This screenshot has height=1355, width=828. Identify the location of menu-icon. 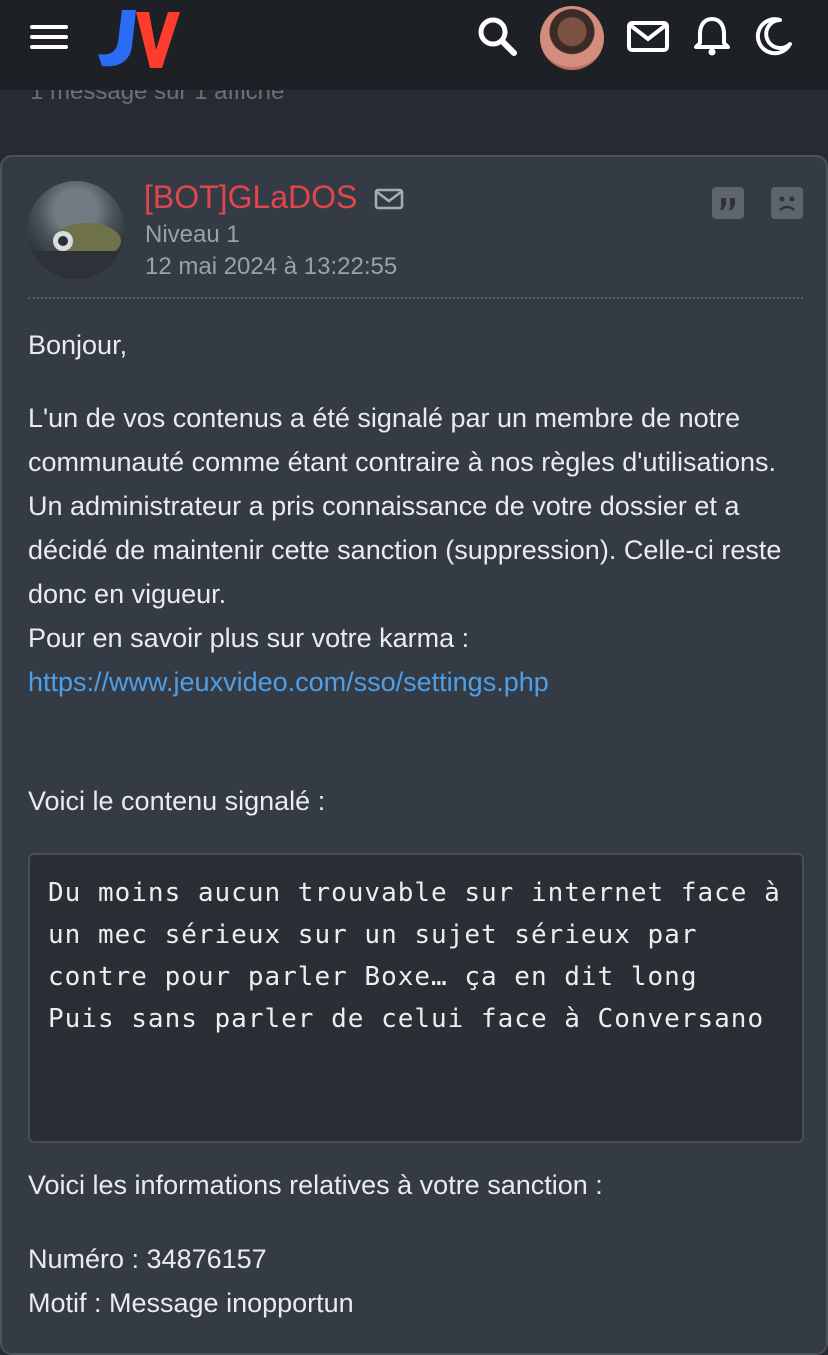
(50, 39).